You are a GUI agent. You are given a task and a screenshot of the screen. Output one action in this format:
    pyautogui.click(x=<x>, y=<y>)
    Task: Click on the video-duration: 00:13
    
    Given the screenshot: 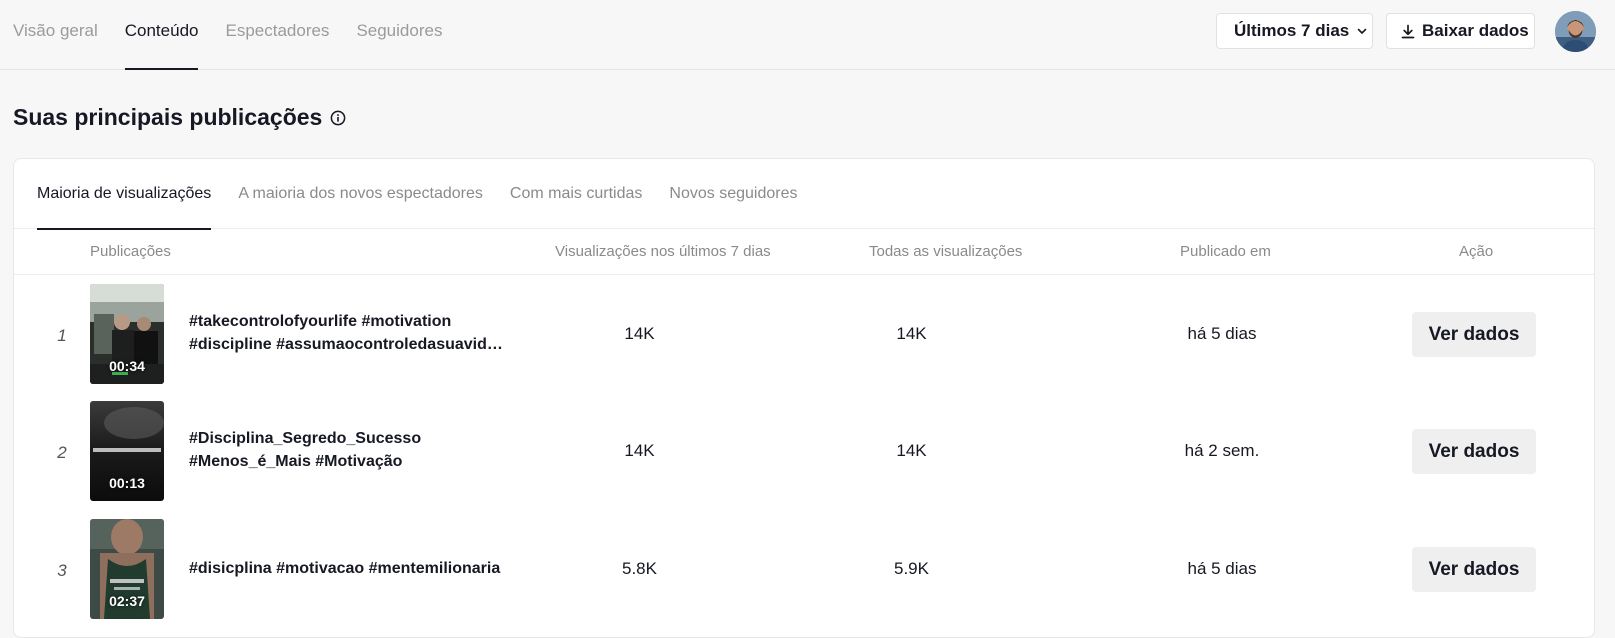 What is the action you would take?
    pyautogui.click(x=127, y=483)
    